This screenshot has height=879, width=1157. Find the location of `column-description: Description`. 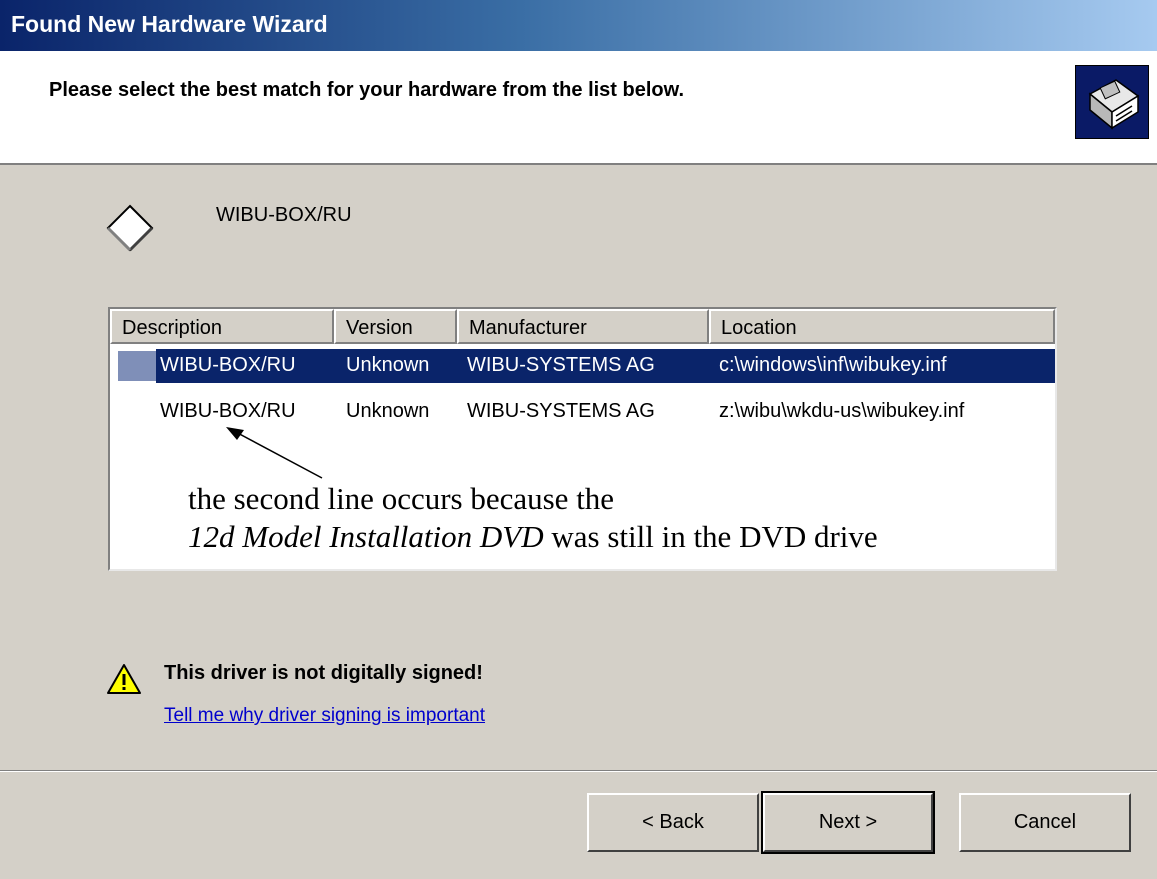

column-description: Description is located at coordinates (222, 326).